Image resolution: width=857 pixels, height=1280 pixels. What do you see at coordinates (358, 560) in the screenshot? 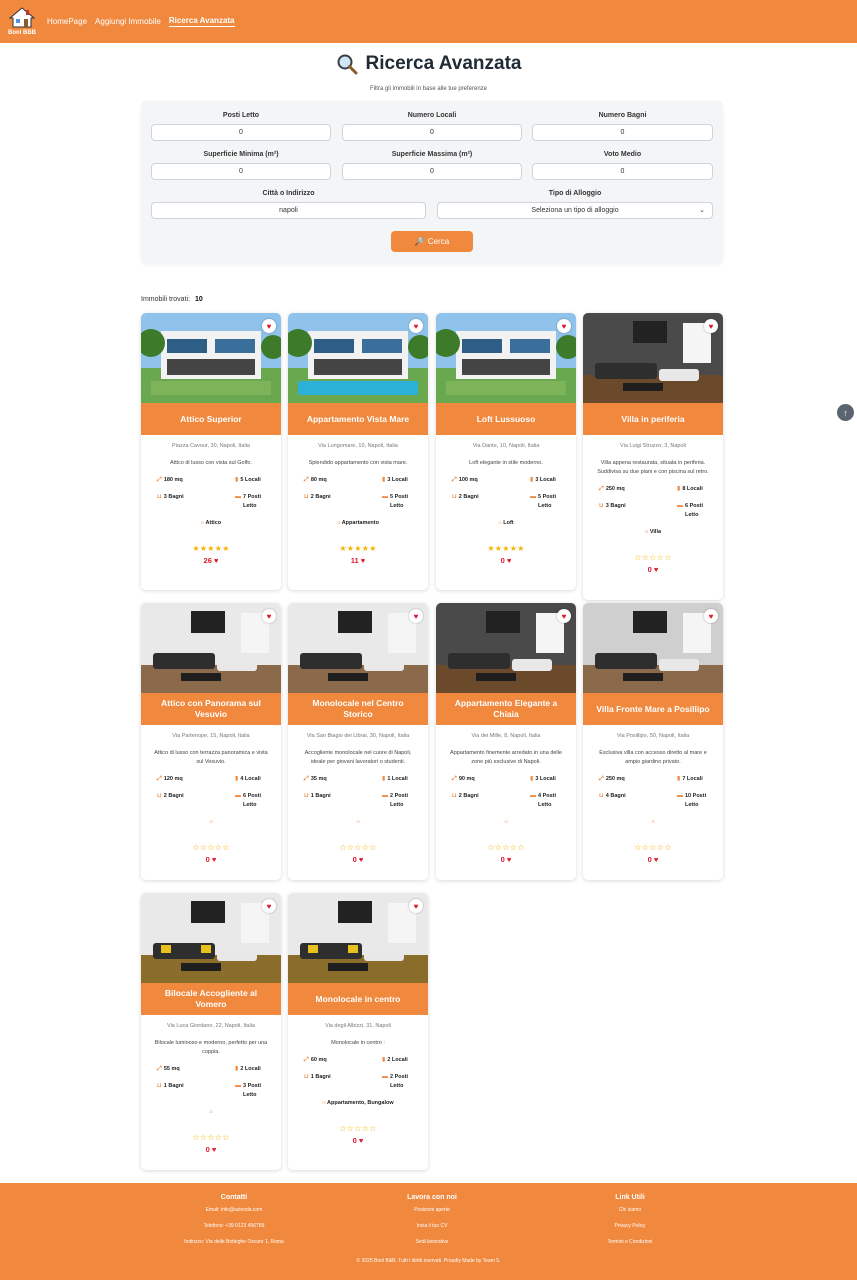
I see `likes-count: 11 ♥` at bounding box center [358, 560].